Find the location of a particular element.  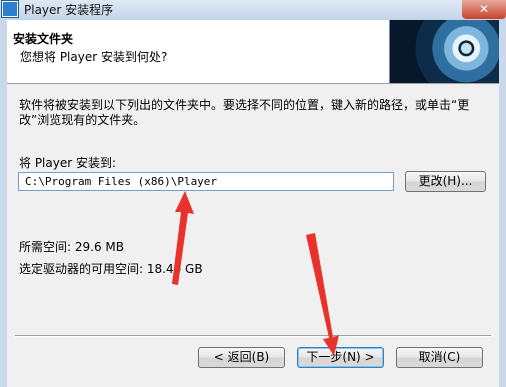

close-button: ✕ is located at coordinates (484, 9).